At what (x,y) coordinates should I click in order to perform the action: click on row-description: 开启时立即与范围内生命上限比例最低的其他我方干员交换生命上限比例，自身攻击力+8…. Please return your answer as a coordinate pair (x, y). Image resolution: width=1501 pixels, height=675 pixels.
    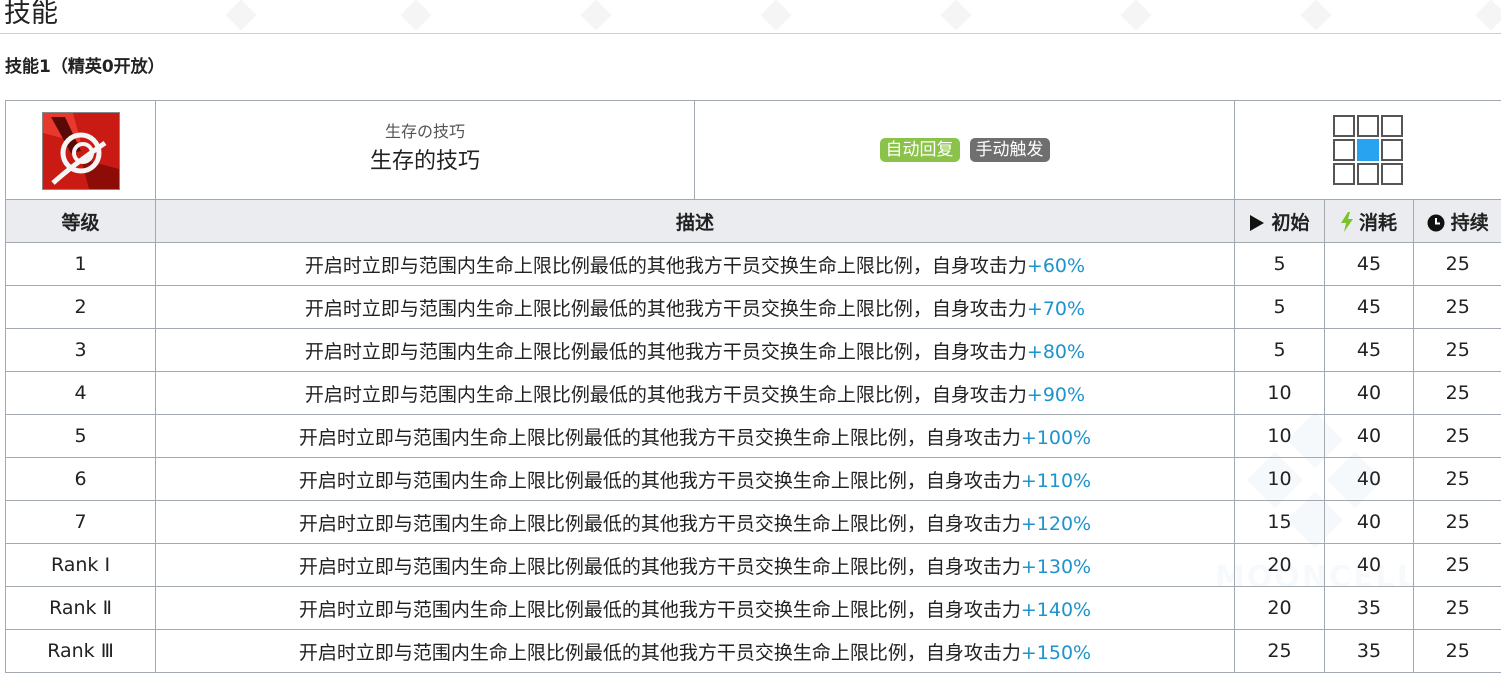
    Looking at the image, I should click on (695, 350).